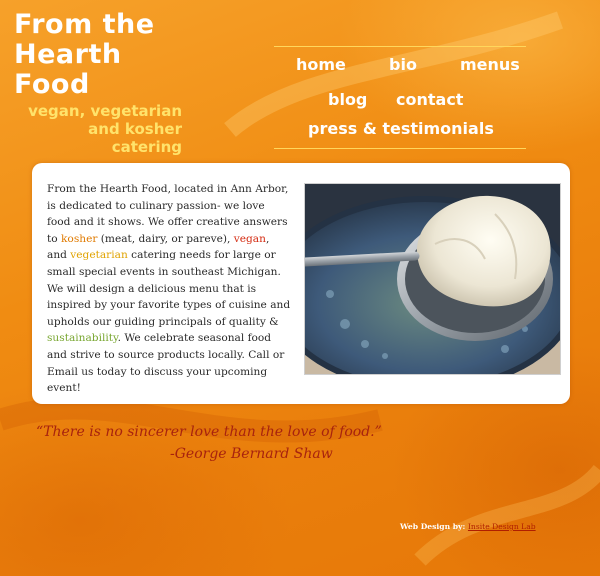 The width and height of the screenshot is (600, 576). What do you see at coordinates (403, 64) in the screenshot?
I see `nav-bio: bio` at bounding box center [403, 64].